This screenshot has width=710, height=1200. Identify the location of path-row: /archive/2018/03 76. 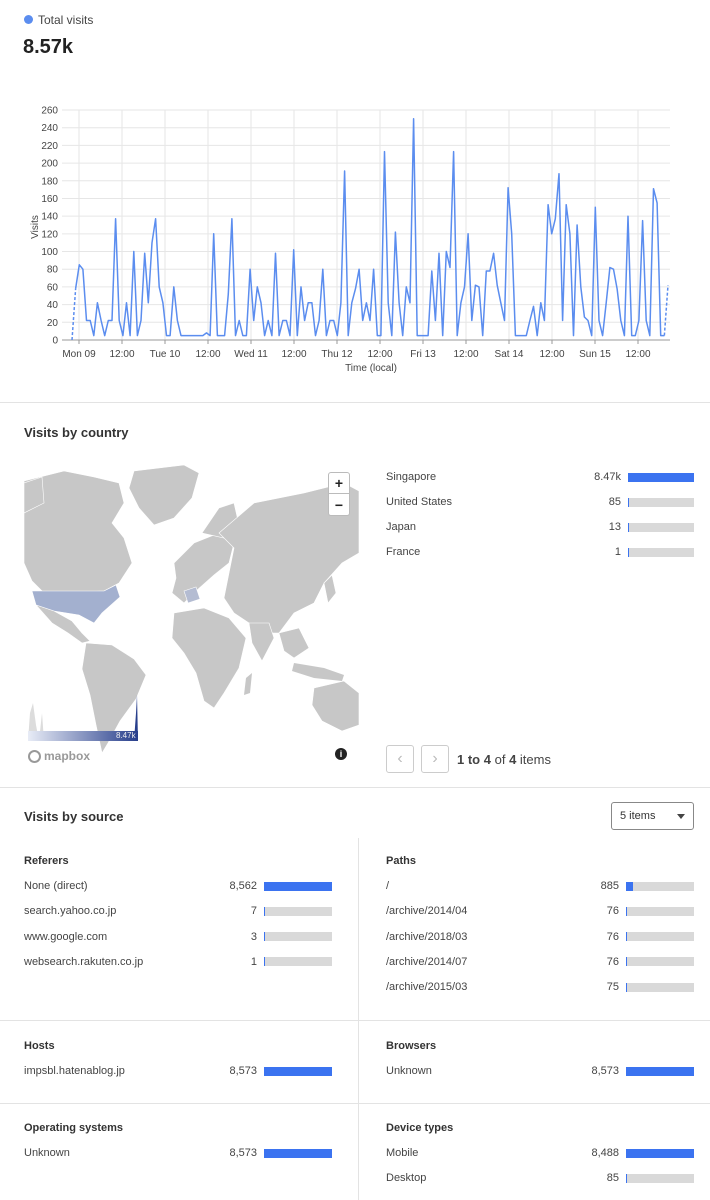
(541, 937).